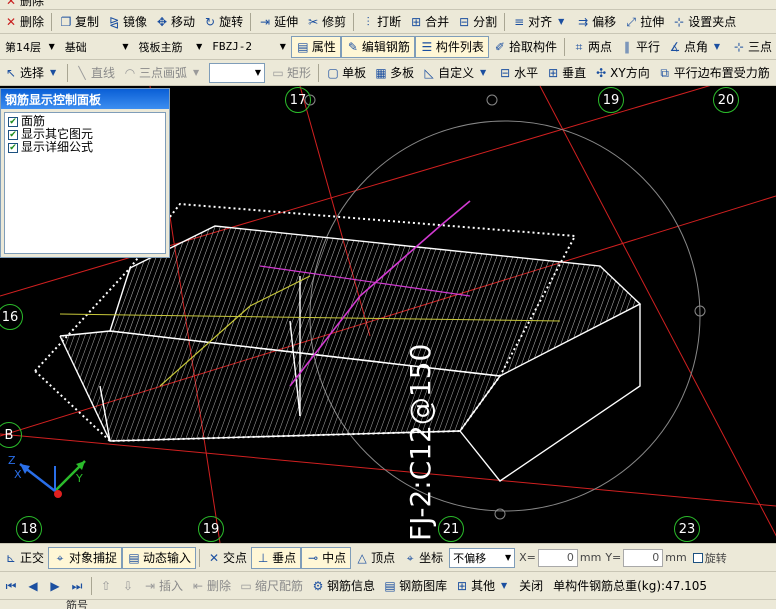 Image resolution: width=776 pixels, height=609 pixels. Describe the element at coordinates (752, 47) in the screenshot. I see `three-points-button: ⊹ 三点` at that location.